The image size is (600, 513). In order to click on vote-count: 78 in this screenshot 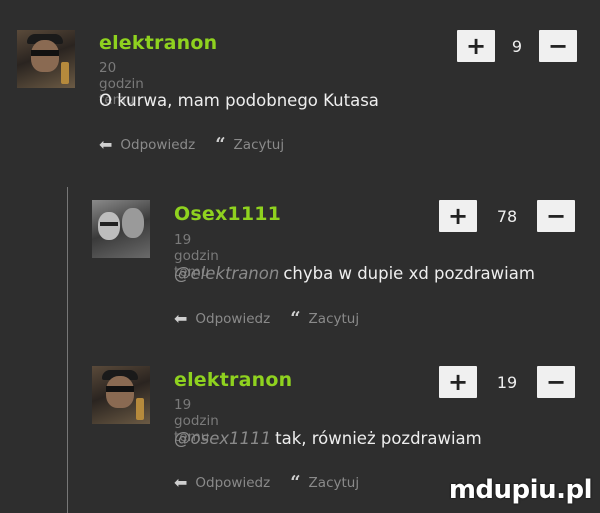, I will do `click(507, 216)`.